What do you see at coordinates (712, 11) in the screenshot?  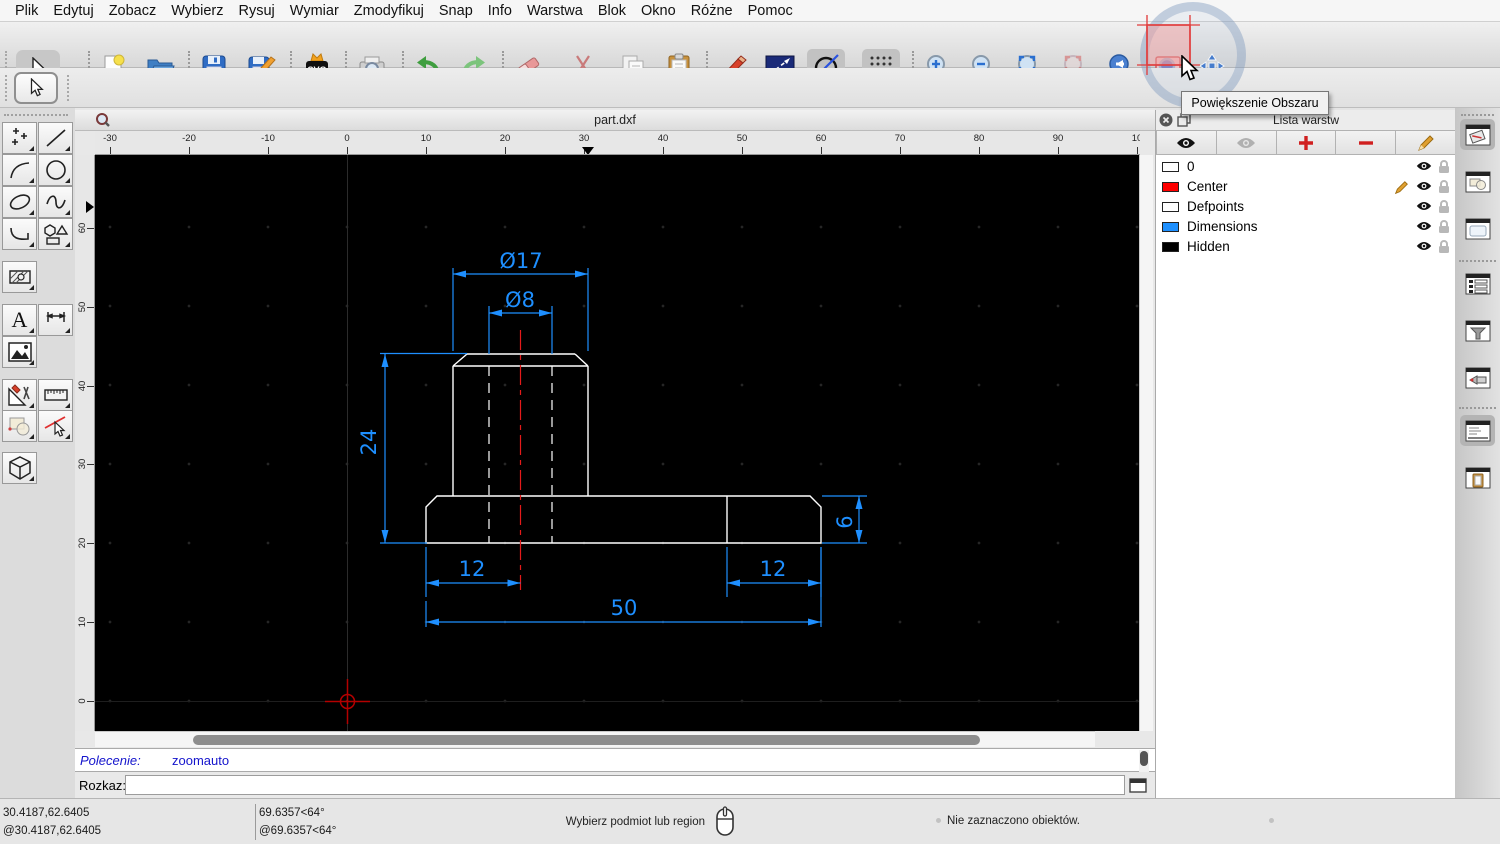 I see `menu-rozne: Różne` at bounding box center [712, 11].